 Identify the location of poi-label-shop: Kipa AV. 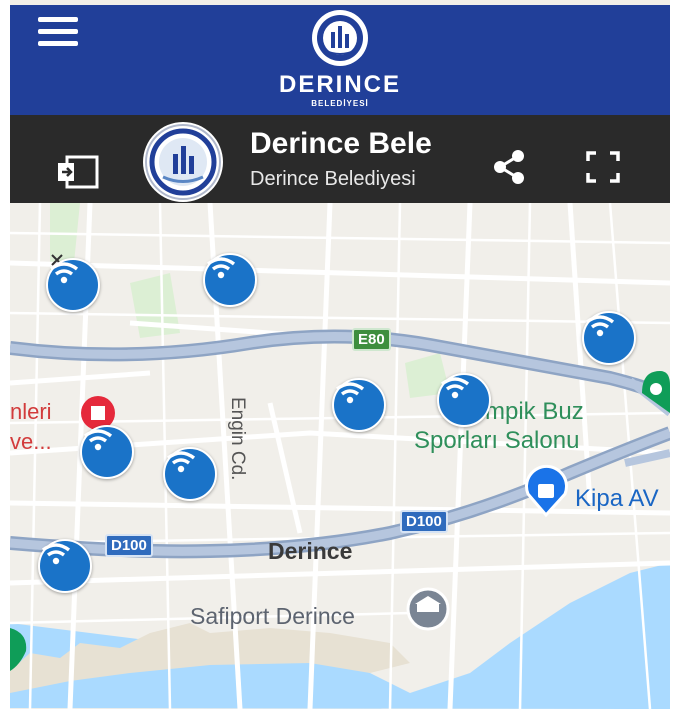
(617, 498).